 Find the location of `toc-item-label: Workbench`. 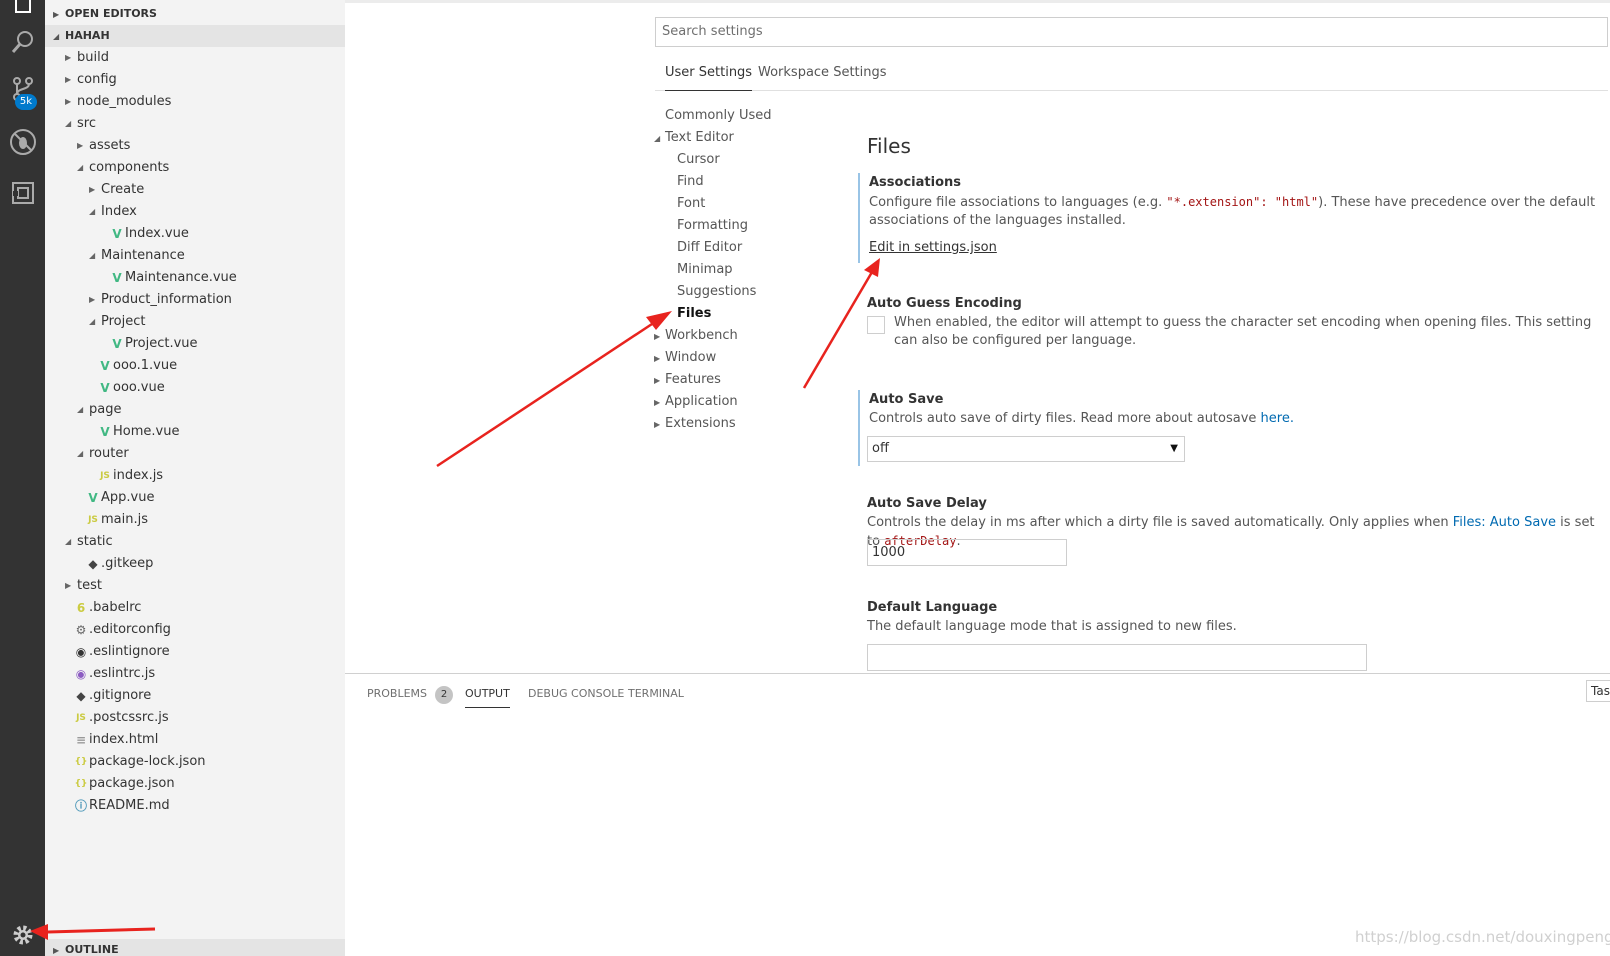

toc-item-label: Workbench is located at coordinates (701, 335).